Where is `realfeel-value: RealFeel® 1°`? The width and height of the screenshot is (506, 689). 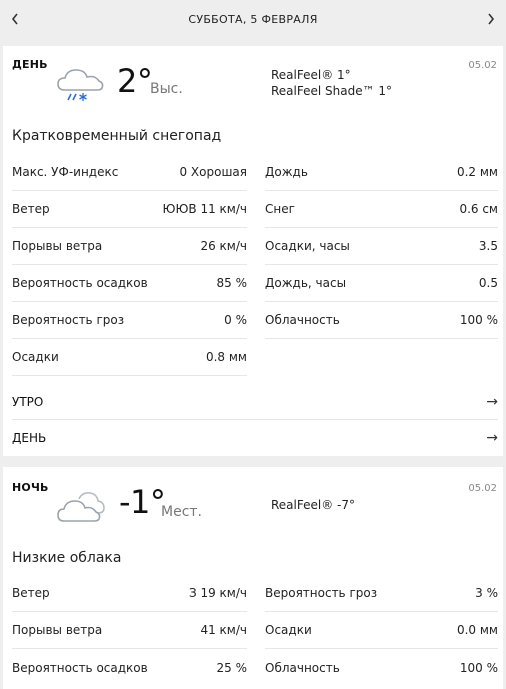
realfeel-value: RealFeel® 1° is located at coordinates (311, 75).